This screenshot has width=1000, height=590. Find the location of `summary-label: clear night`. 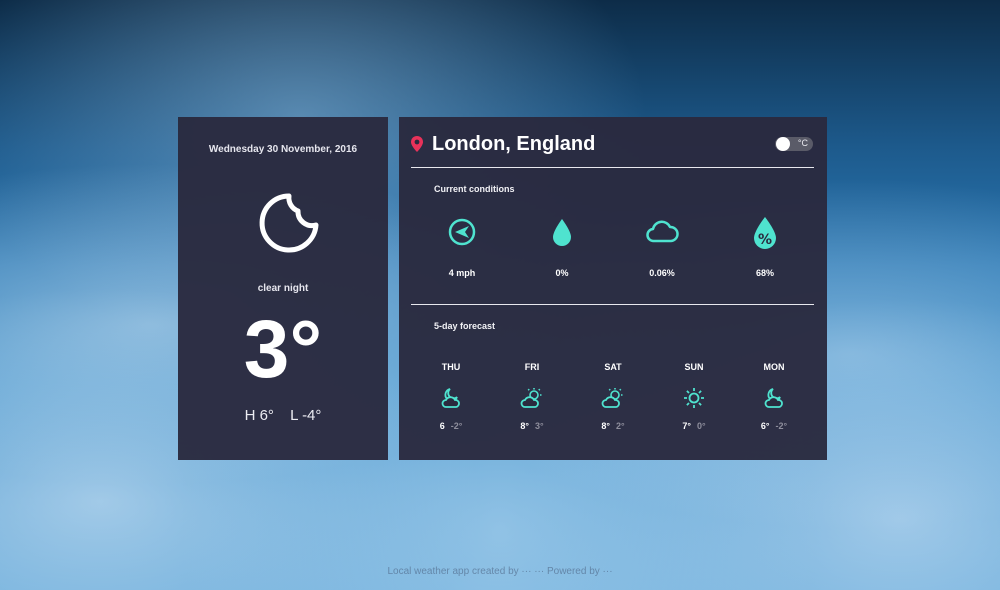

summary-label: clear night is located at coordinates (283, 288).